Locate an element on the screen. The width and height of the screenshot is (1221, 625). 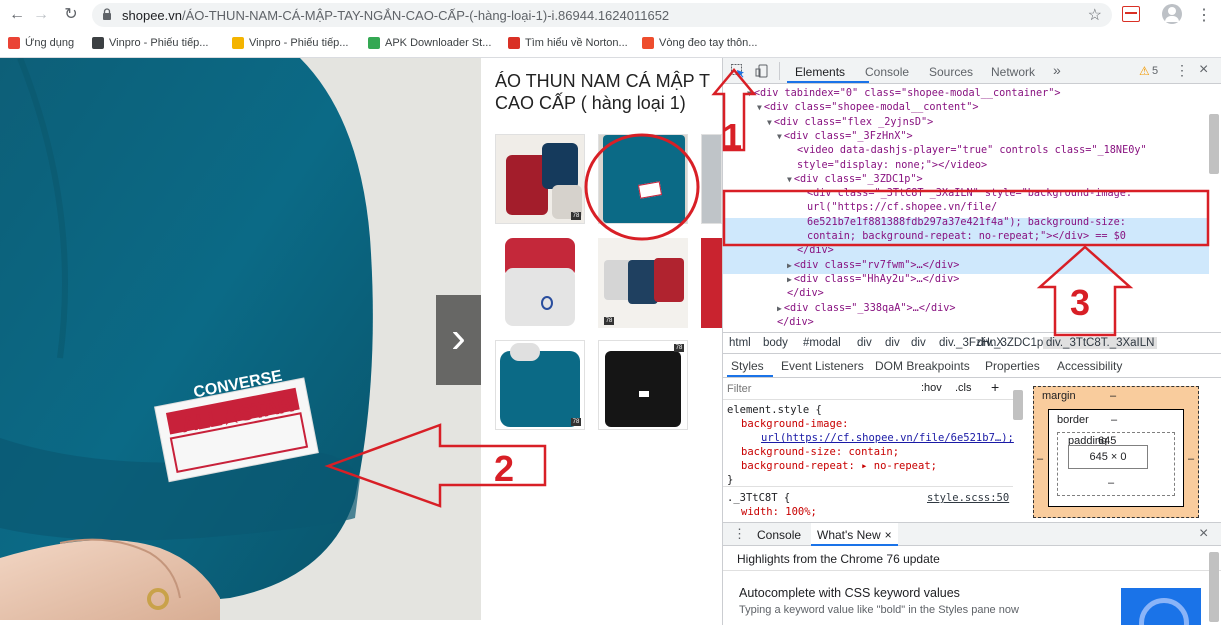
thumbnail-7: 78 is located at coordinates (540, 385).